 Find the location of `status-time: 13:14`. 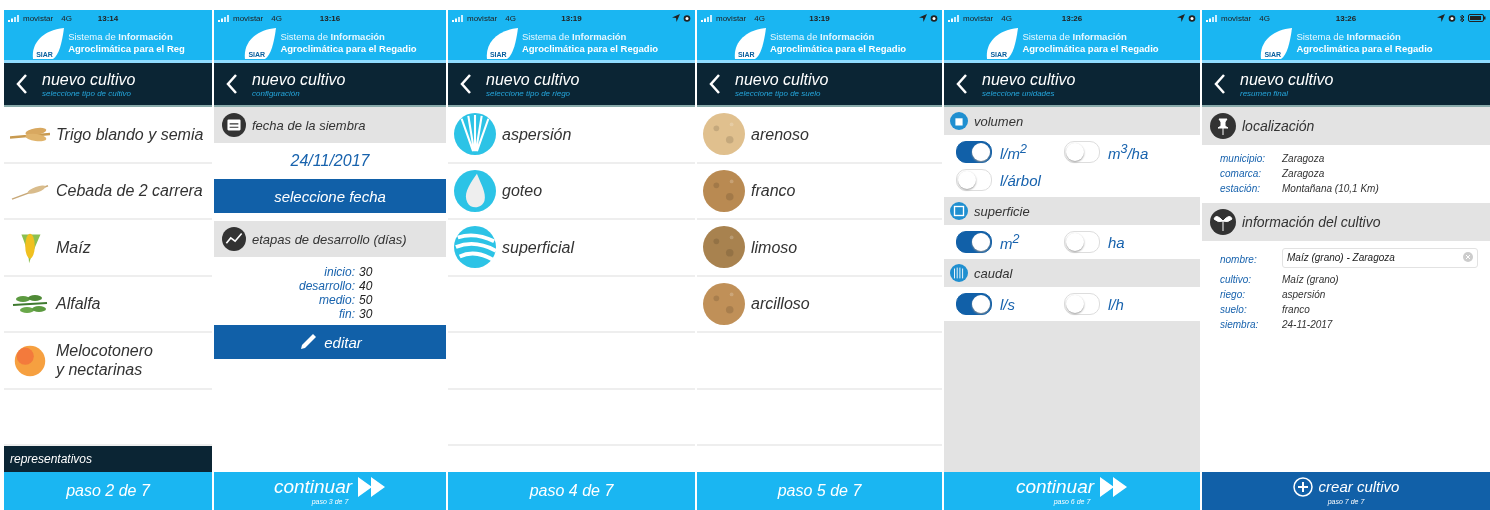

status-time: 13:14 is located at coordinates (108, 18).